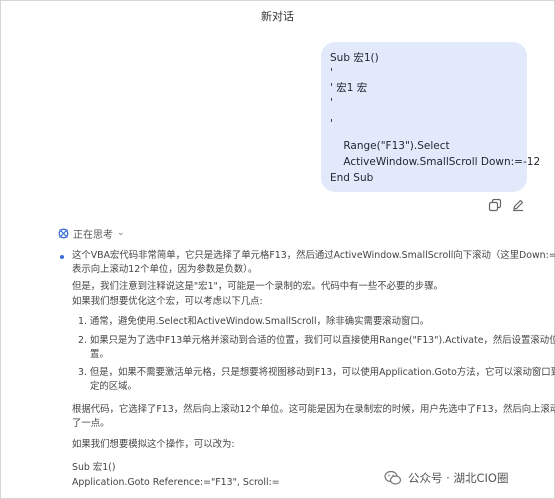 This screenshot has height=499, width=555. What do you see at coordinates (94, 467) in the screenshot?
I see `thinking-line: Sub 宏1()` at bounding box center [94, 467].